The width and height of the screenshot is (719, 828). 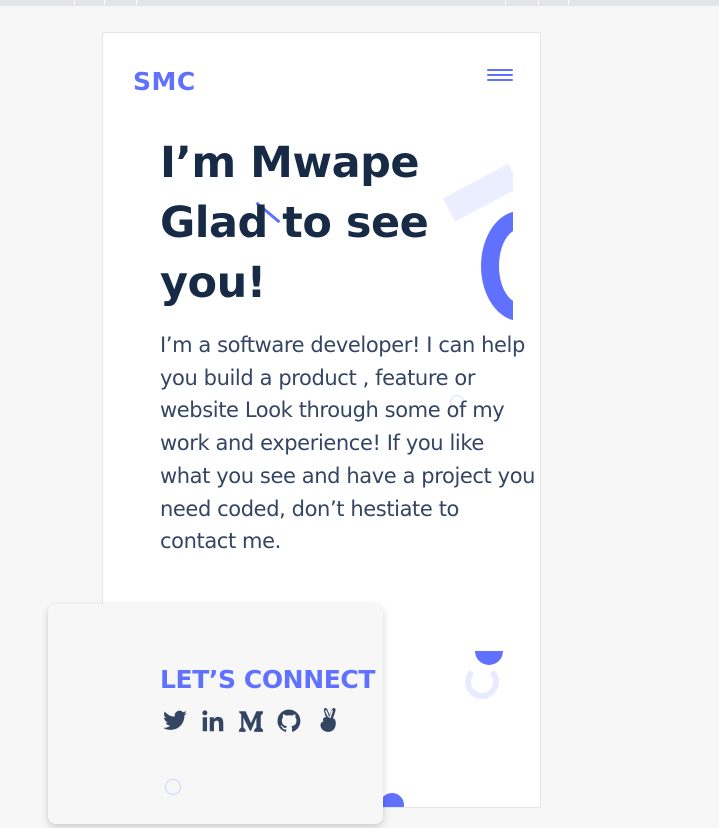 I want to click on angellist-icon, so click(x=328, y=720).